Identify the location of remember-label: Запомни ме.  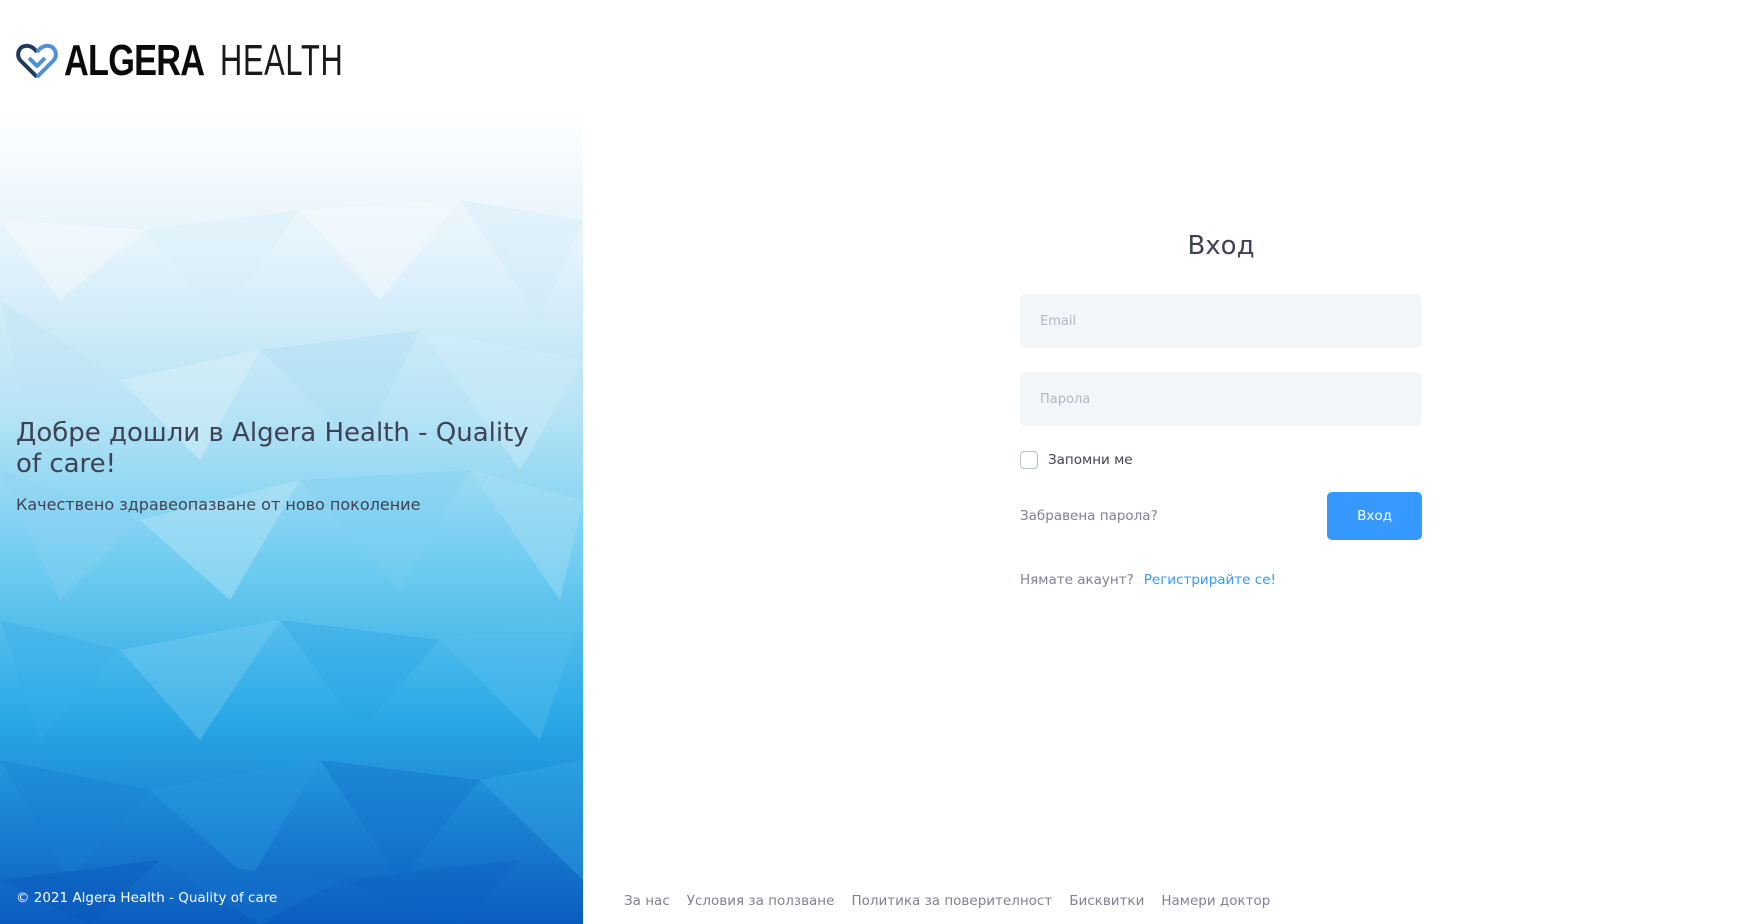
(1090, 460).